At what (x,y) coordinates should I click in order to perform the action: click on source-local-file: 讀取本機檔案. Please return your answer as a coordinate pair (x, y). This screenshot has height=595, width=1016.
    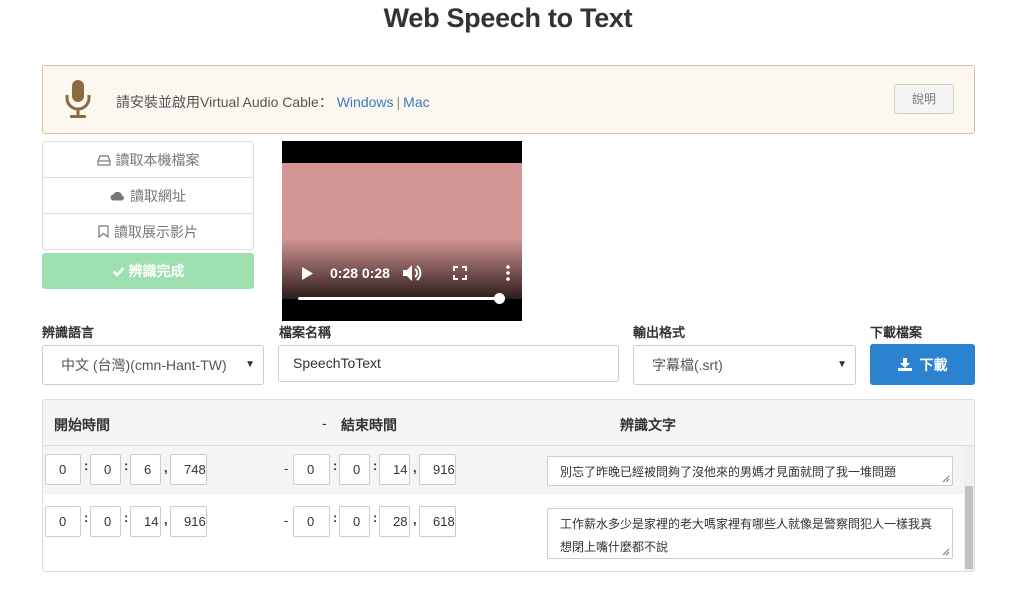
    Looking at the image, I should click on (148, 159).